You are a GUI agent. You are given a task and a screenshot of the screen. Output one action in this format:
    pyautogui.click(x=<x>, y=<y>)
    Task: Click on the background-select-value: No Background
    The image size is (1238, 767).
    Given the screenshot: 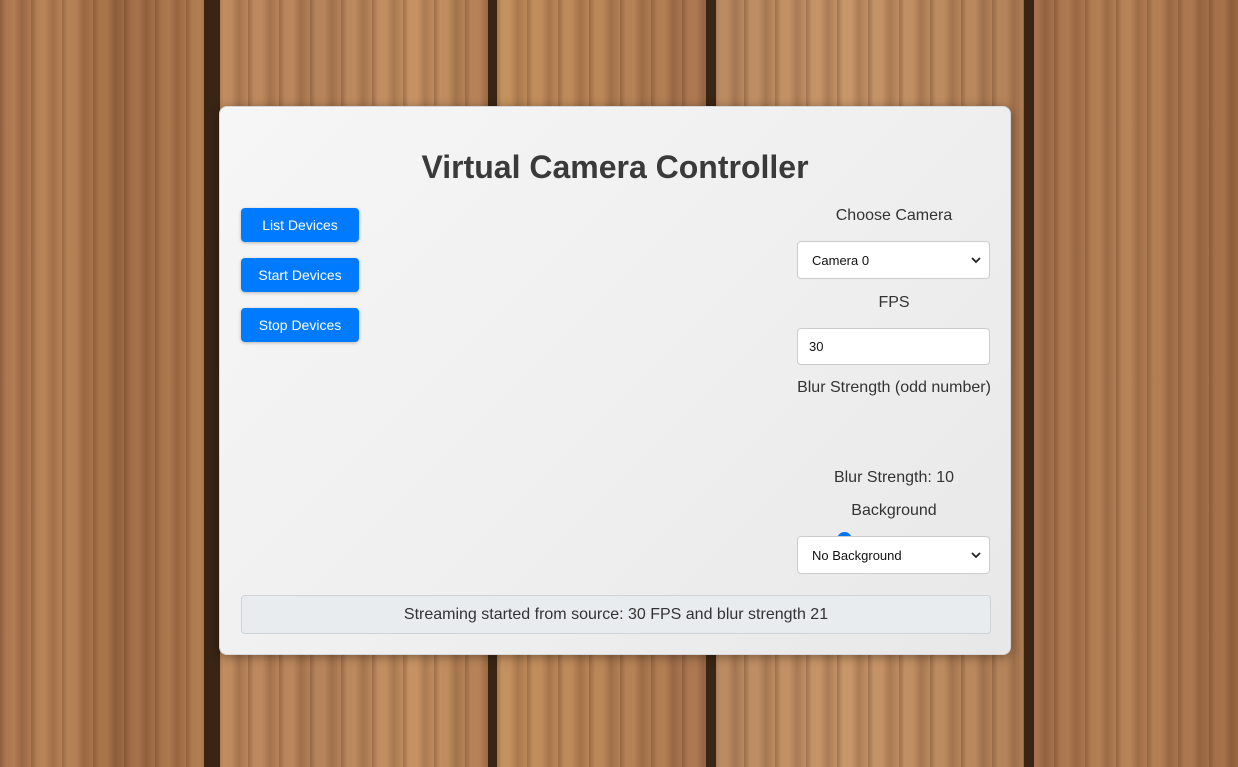 What is the action you would take?
    pyautogui.click(x=857, y=555)
    